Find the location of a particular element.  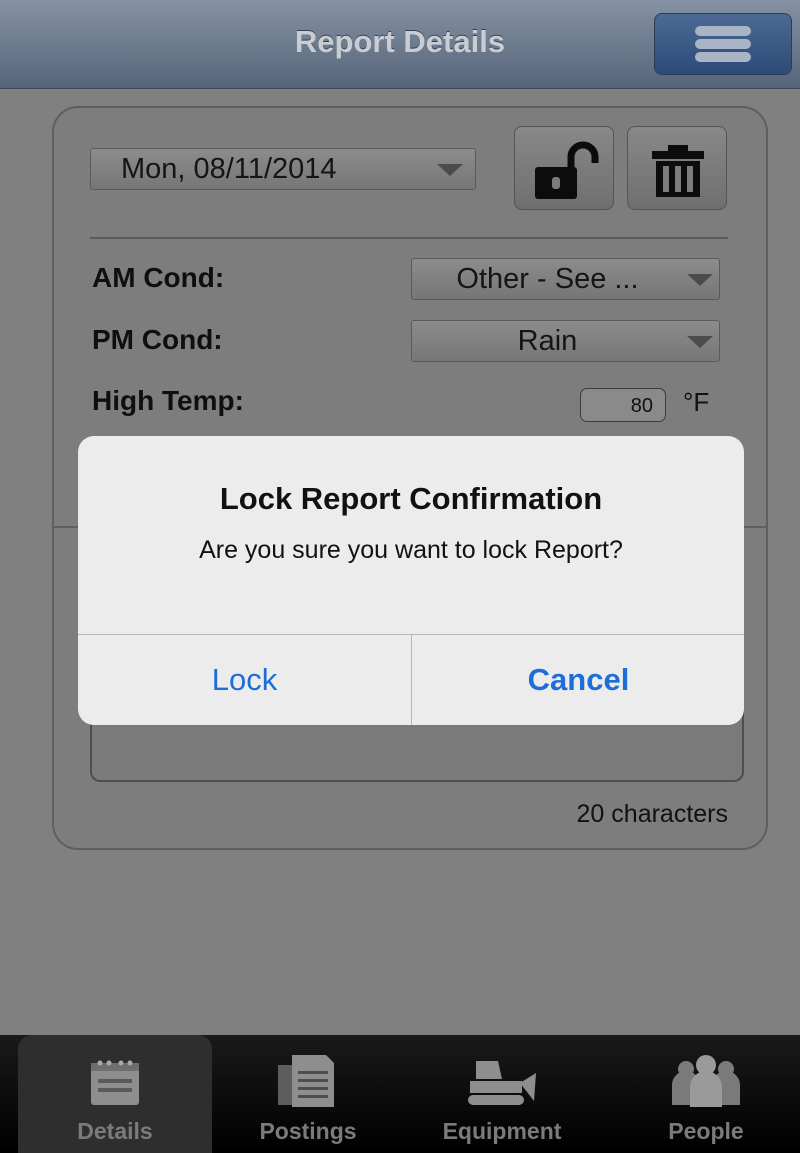

nav-bar: Report Details is located at coordinates (400, 44).